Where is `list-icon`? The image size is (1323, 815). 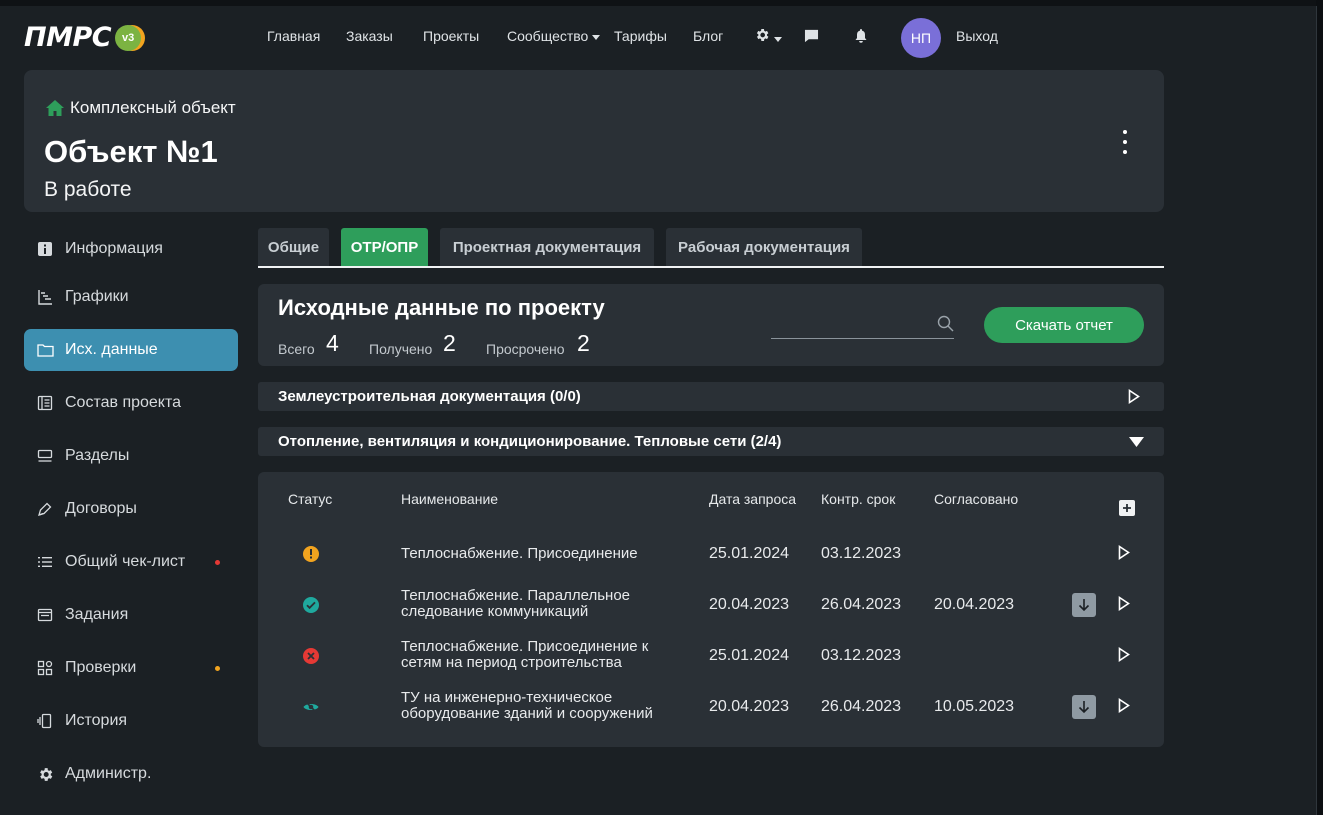 list-icon is located at coordinates (45, 562).